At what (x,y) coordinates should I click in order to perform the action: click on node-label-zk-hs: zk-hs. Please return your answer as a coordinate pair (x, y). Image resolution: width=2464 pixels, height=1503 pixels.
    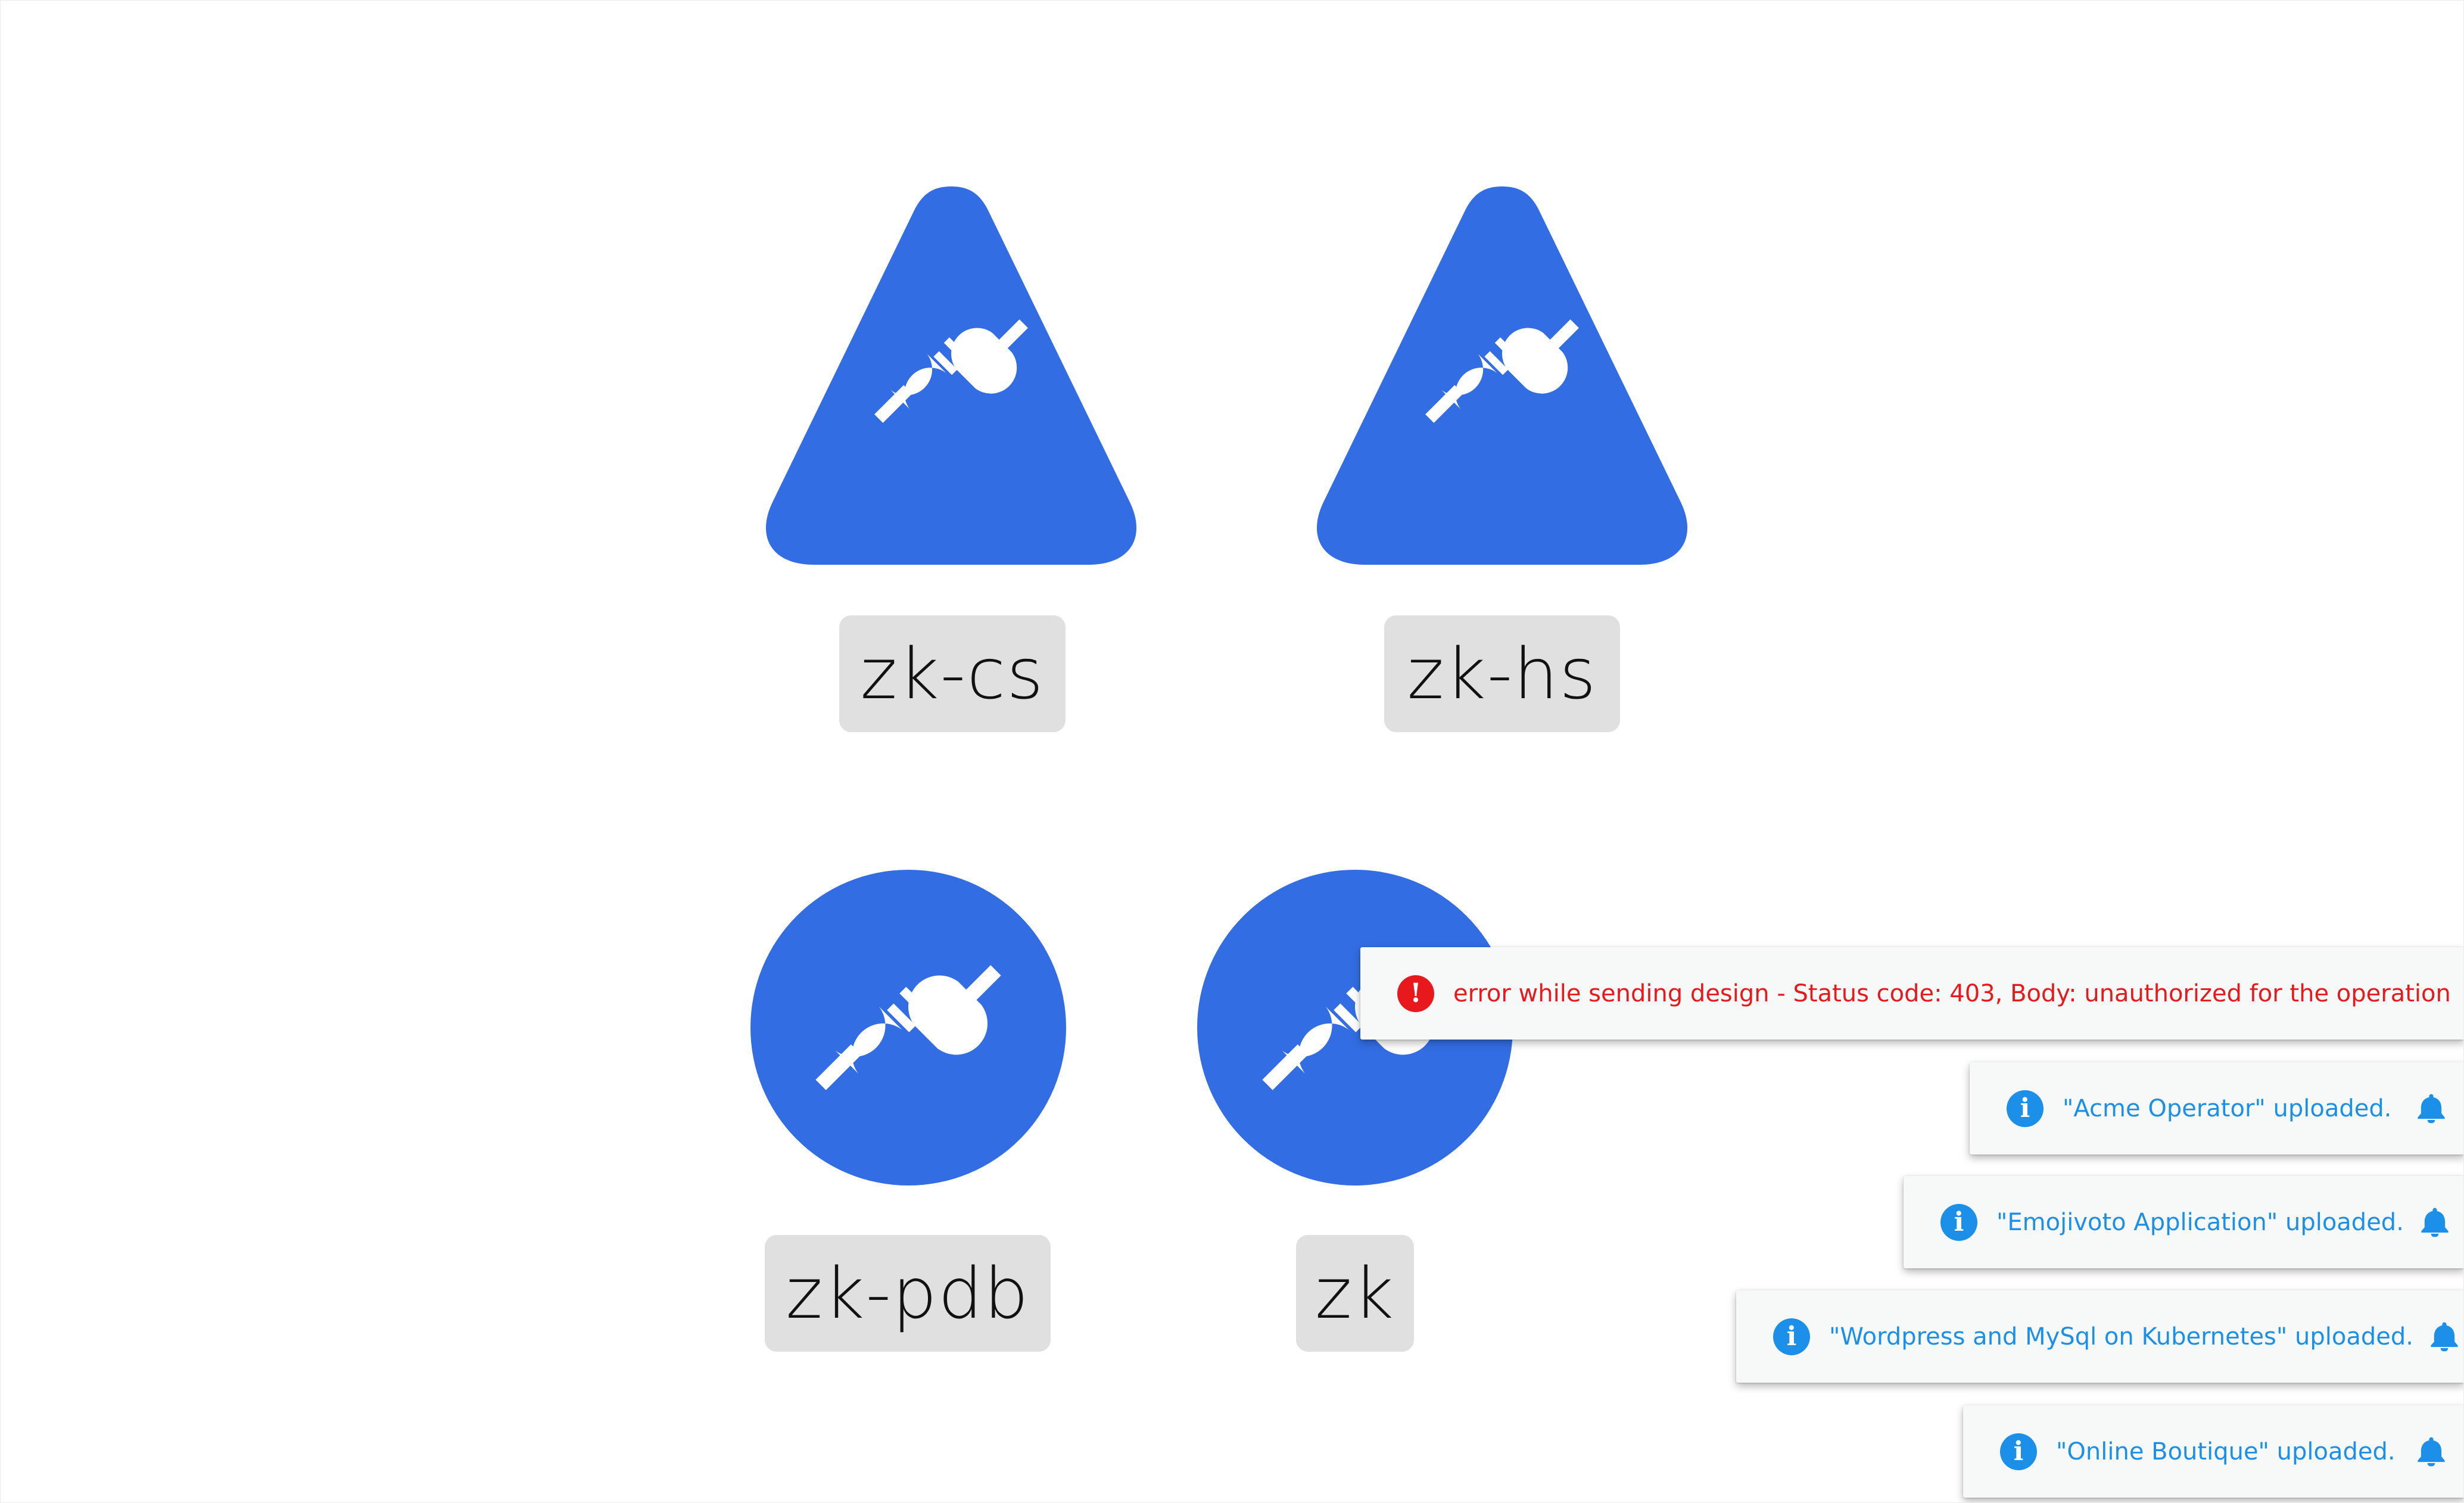
    Looking at the image, I should click on (1502, 673).